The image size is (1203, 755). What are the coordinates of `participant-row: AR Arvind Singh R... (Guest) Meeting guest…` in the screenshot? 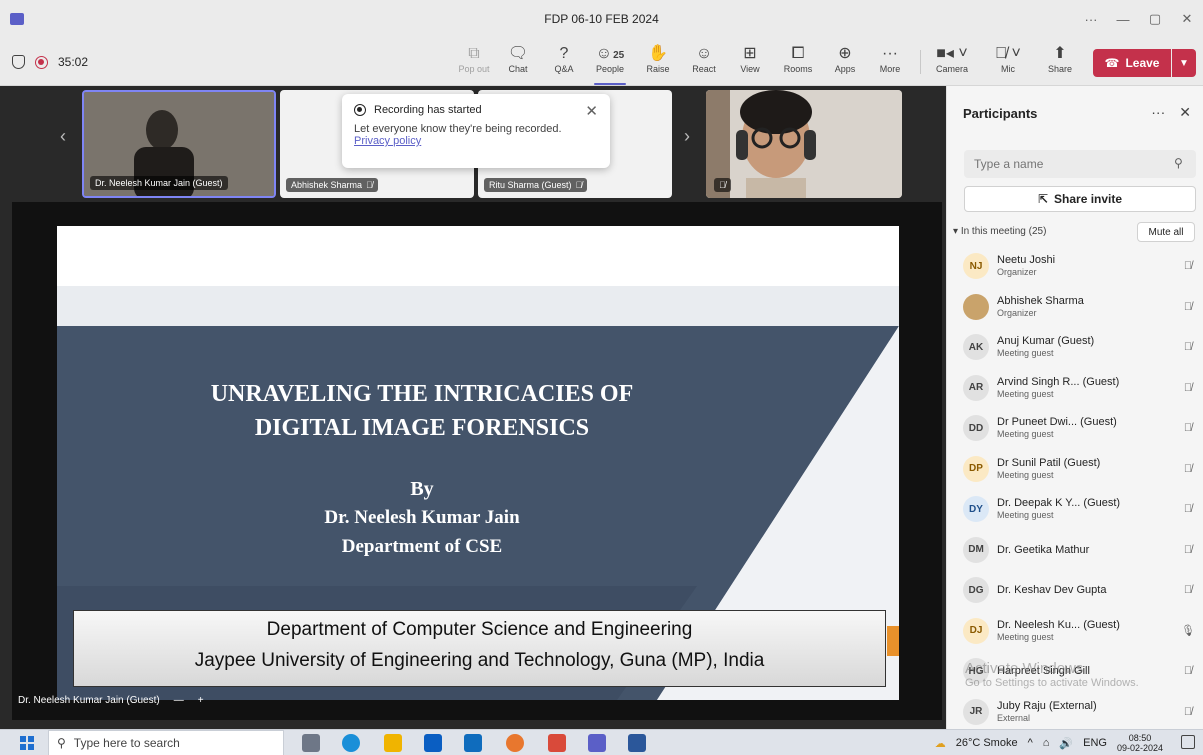 It's located at (1080, 388).